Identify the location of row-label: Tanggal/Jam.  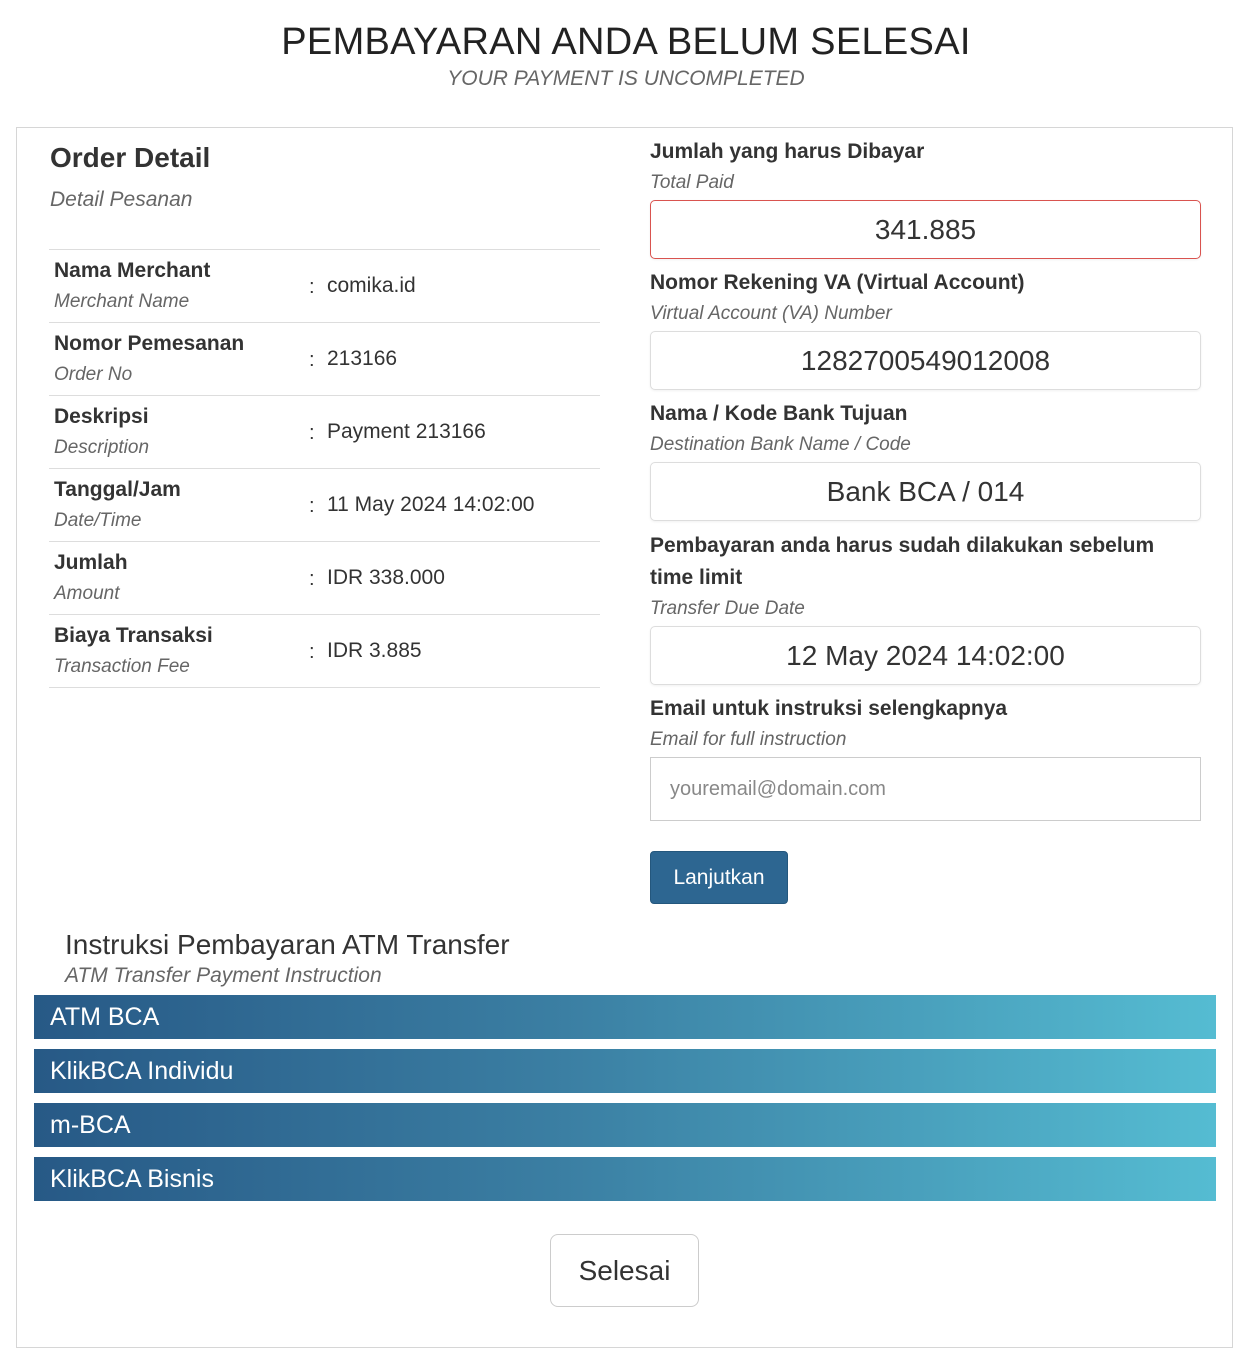
(117, 489).